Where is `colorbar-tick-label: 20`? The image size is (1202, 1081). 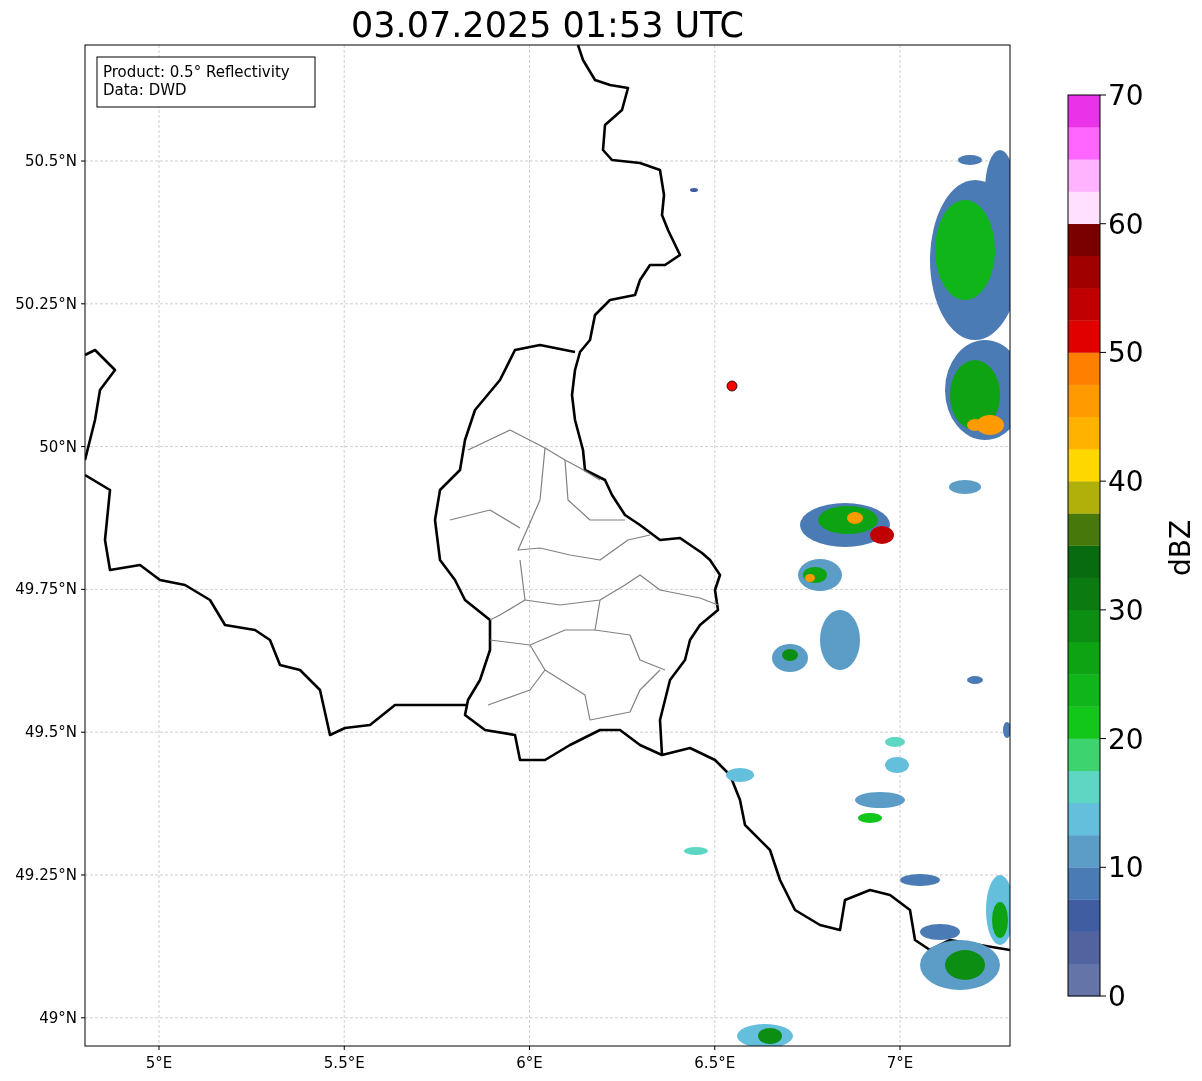
colorbar-tick-label: 20 is located at coordinates (1126, 739).